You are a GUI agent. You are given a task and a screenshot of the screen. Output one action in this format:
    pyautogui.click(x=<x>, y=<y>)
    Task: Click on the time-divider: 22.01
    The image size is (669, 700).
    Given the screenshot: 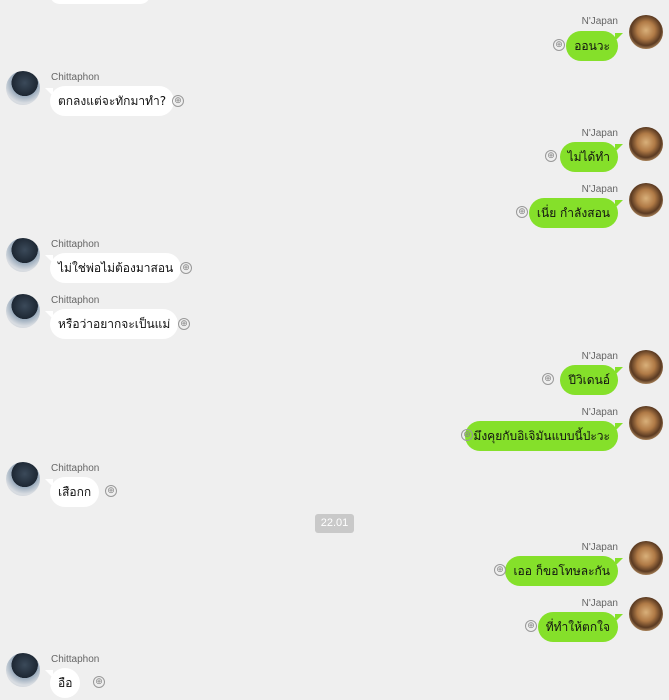 What is the action you would take?
    pyautogui.click(x=334, y=523)
    